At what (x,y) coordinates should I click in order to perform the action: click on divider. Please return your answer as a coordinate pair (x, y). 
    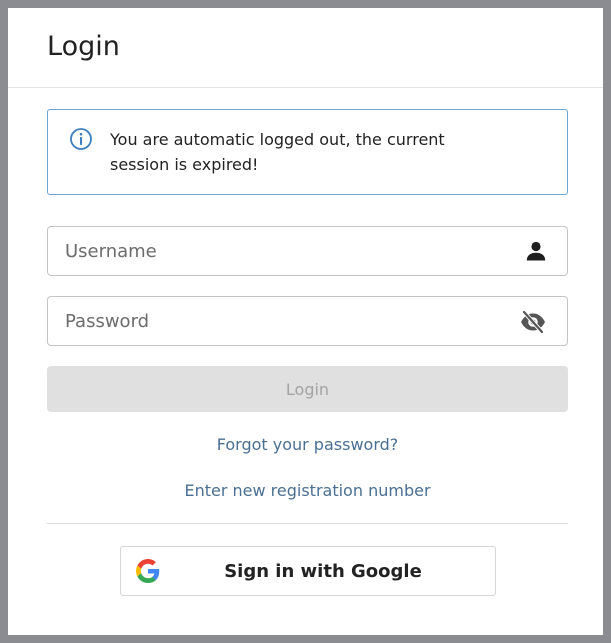
    Looking at the image, I should click on (307, 523).